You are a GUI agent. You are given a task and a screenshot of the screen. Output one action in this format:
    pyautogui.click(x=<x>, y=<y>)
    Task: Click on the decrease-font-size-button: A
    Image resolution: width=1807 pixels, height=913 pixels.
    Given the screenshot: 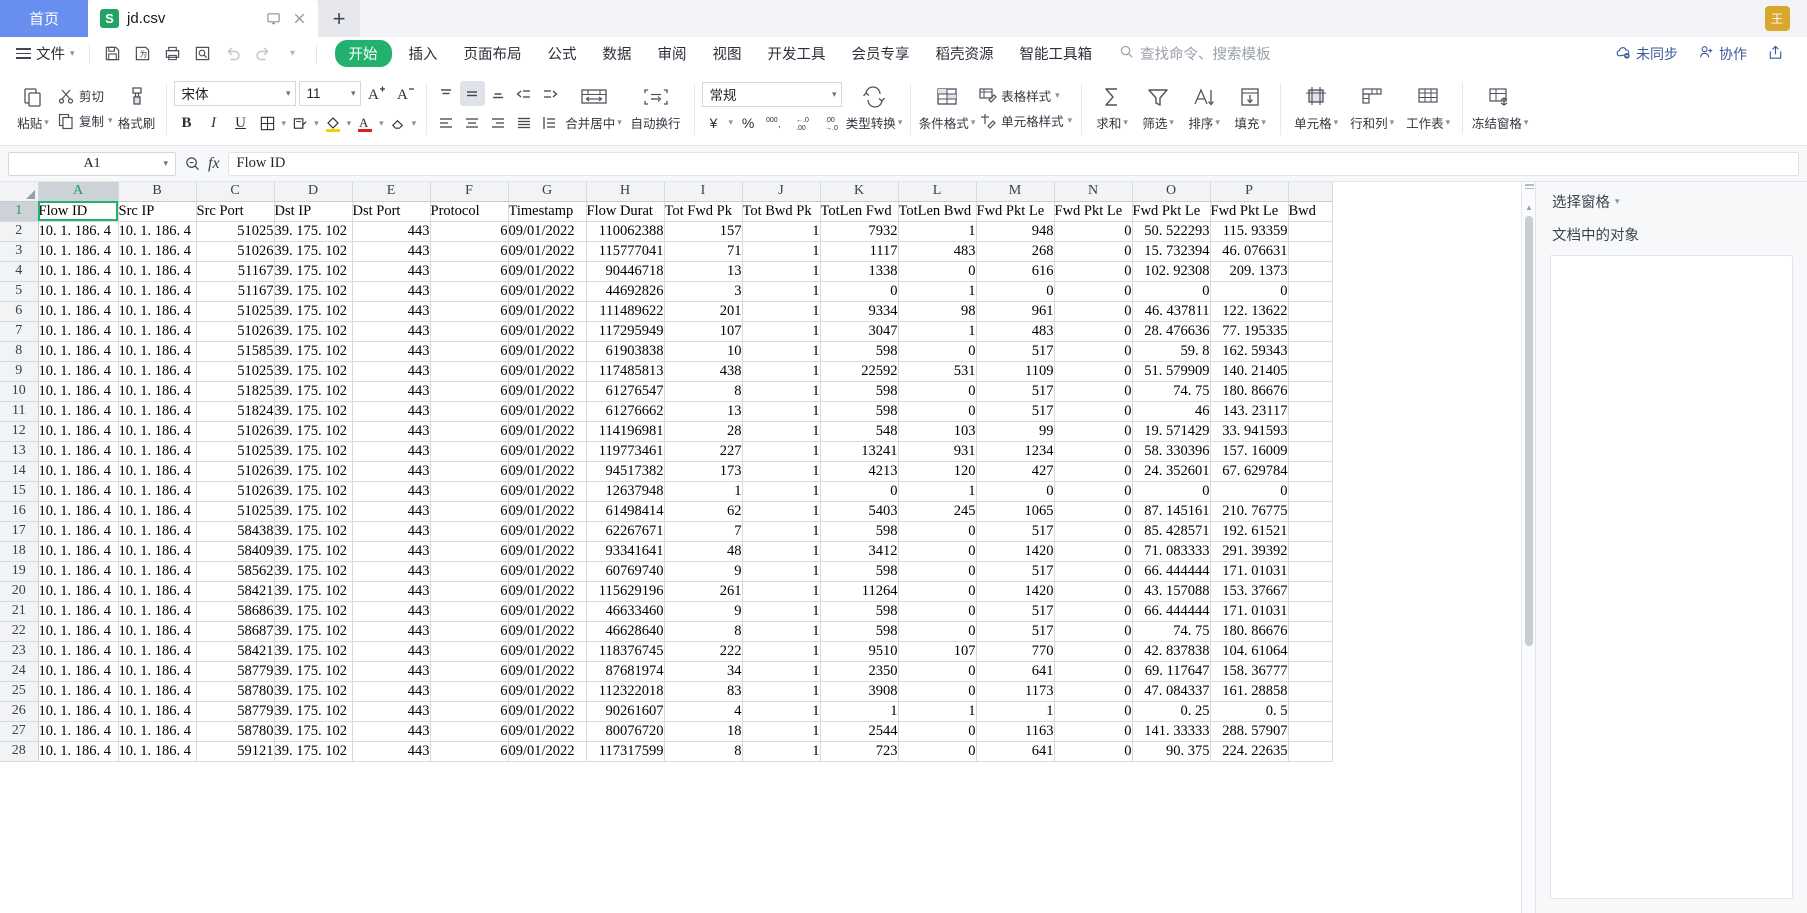 What is the action you would take?
    pyautogui.click(x=406, y=93)
    